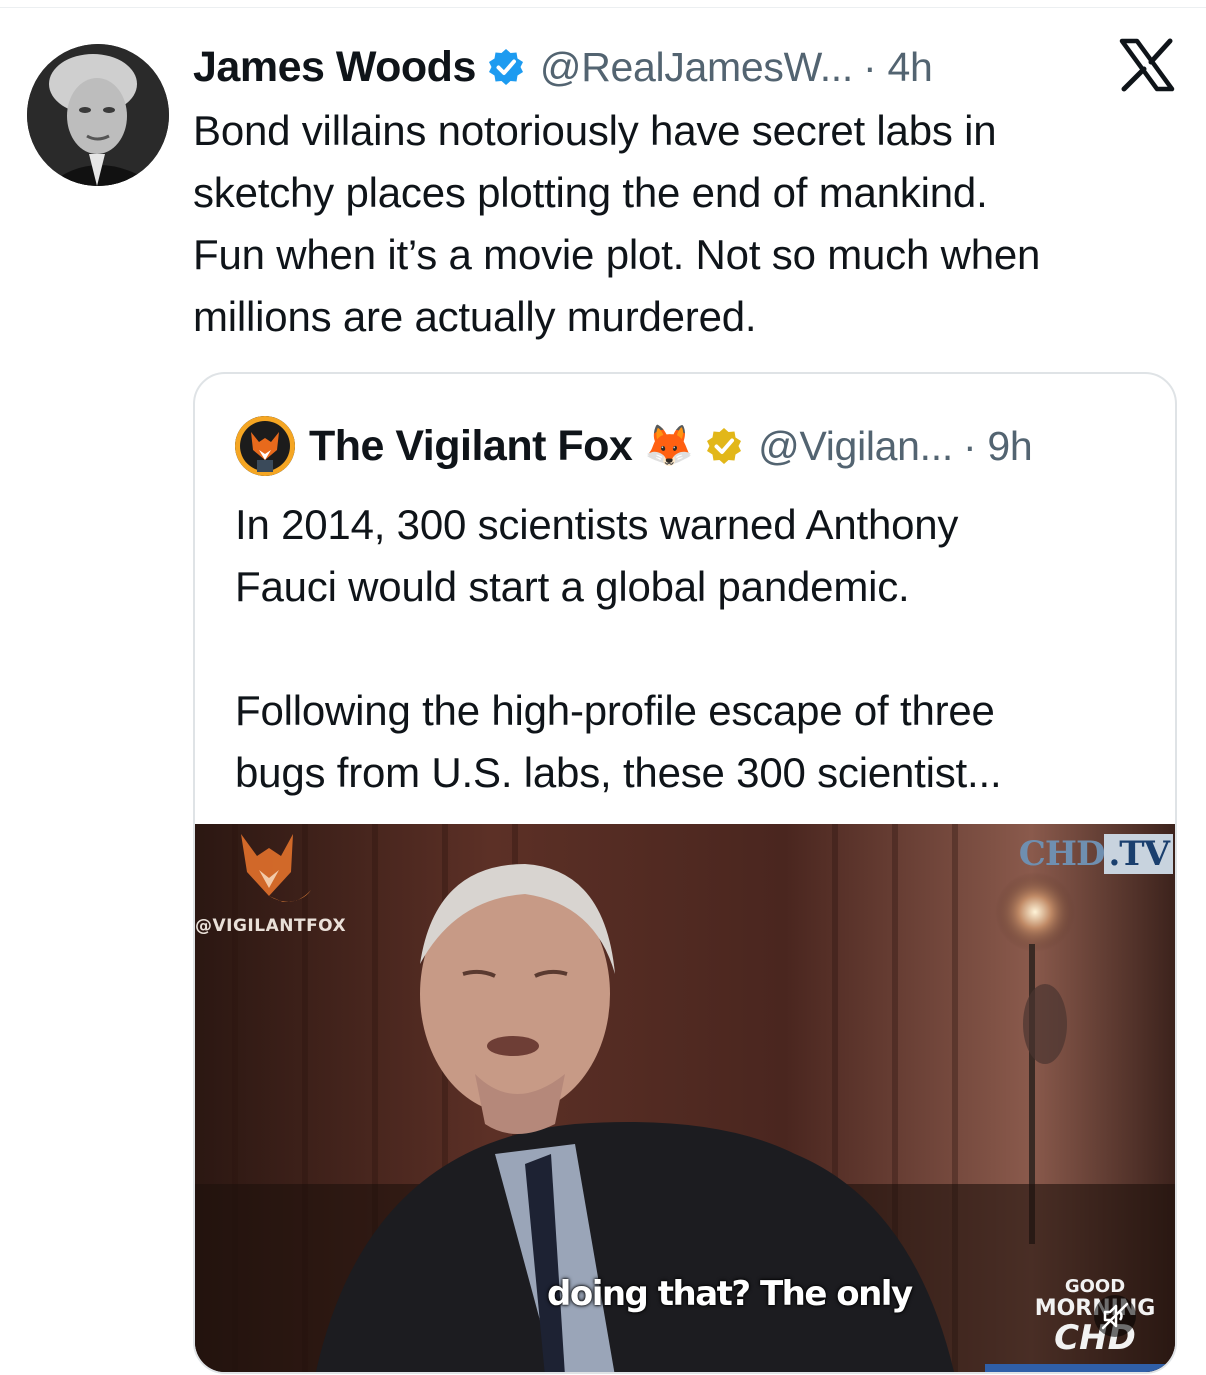 This screenshot has width=1206, height=1375. I want to click on tweet-time: · 4h, so click(898, 67).